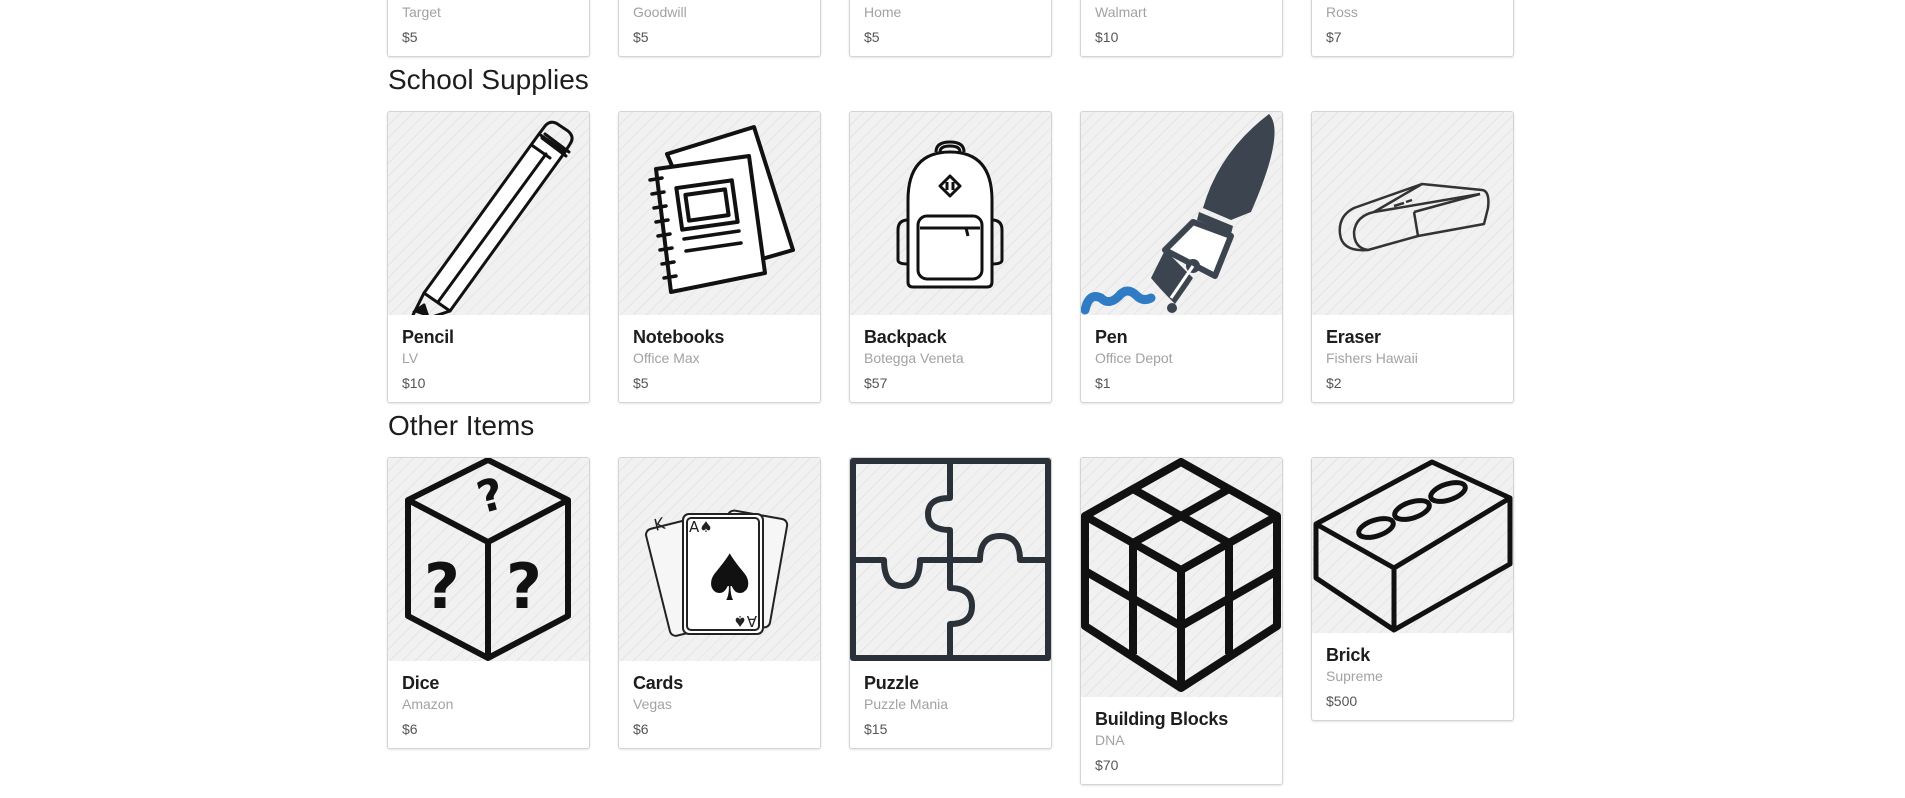 This screenshot has width=1905, height=798. Describe the element at coordinates (1372, 358) in the screenshot. I see `product-brand: Fishers Hawaii` at that location.